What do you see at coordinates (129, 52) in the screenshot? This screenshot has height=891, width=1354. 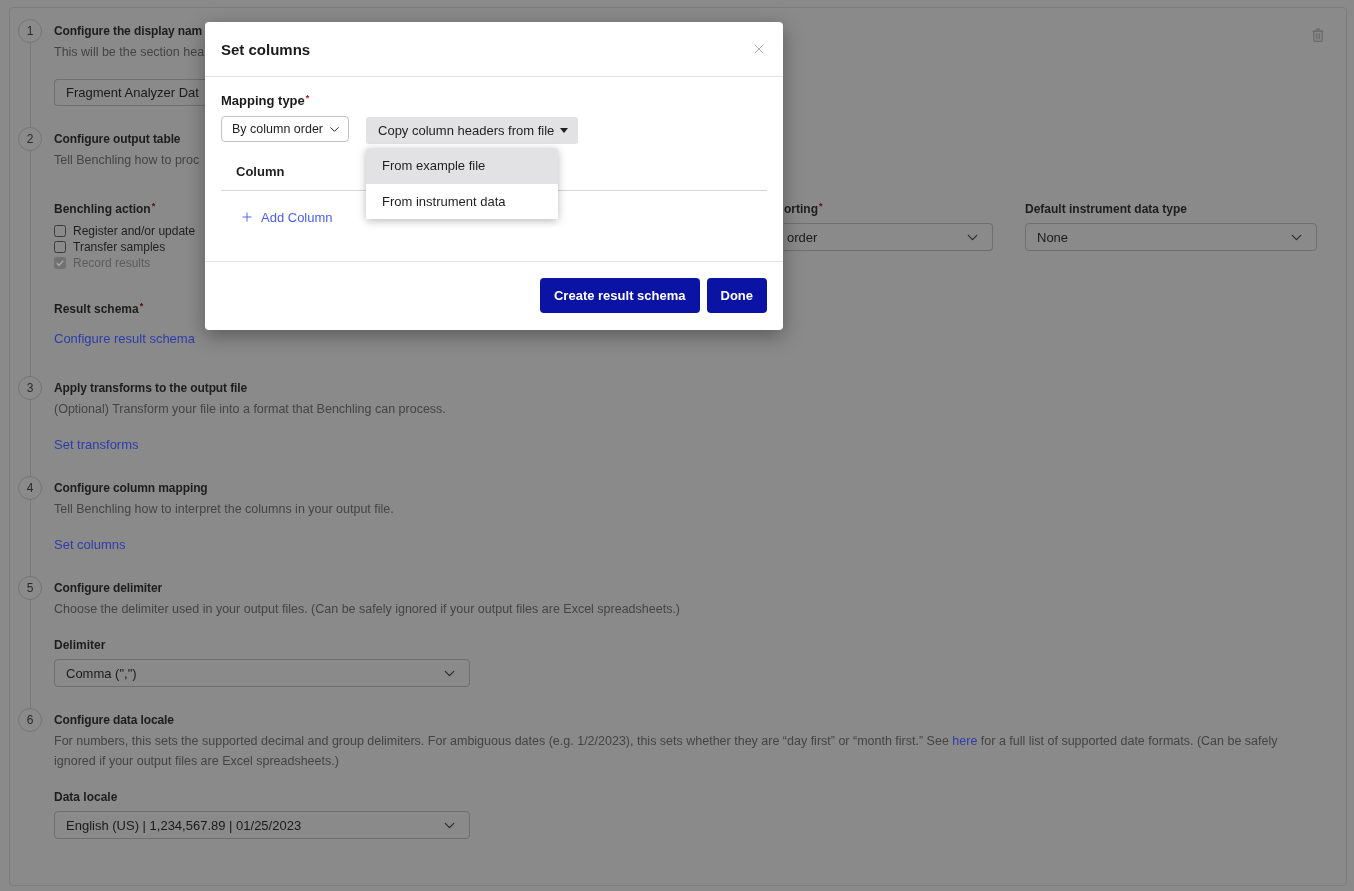 I see `step-description: This will be the section hea` at bounding box center [129, 52].